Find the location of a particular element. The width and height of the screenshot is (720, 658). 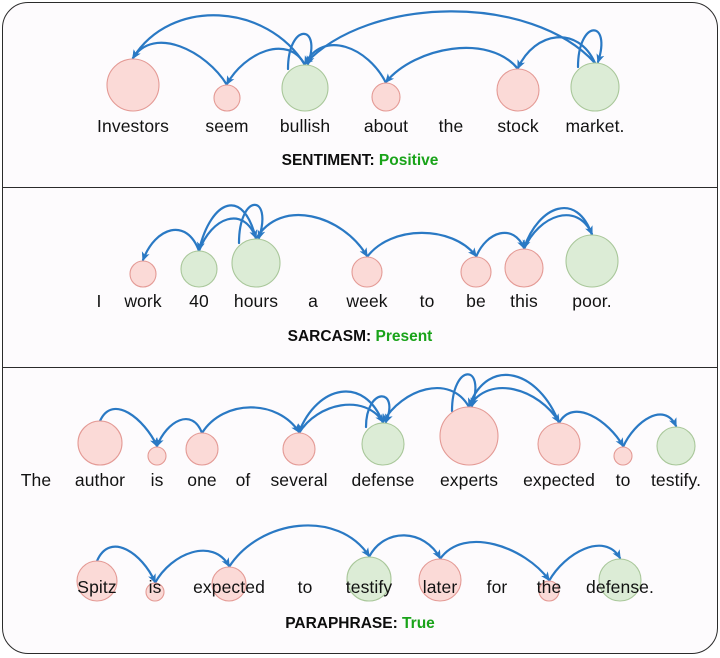

caption-value-sentiment: Positive is located at coordinates (408, 160).